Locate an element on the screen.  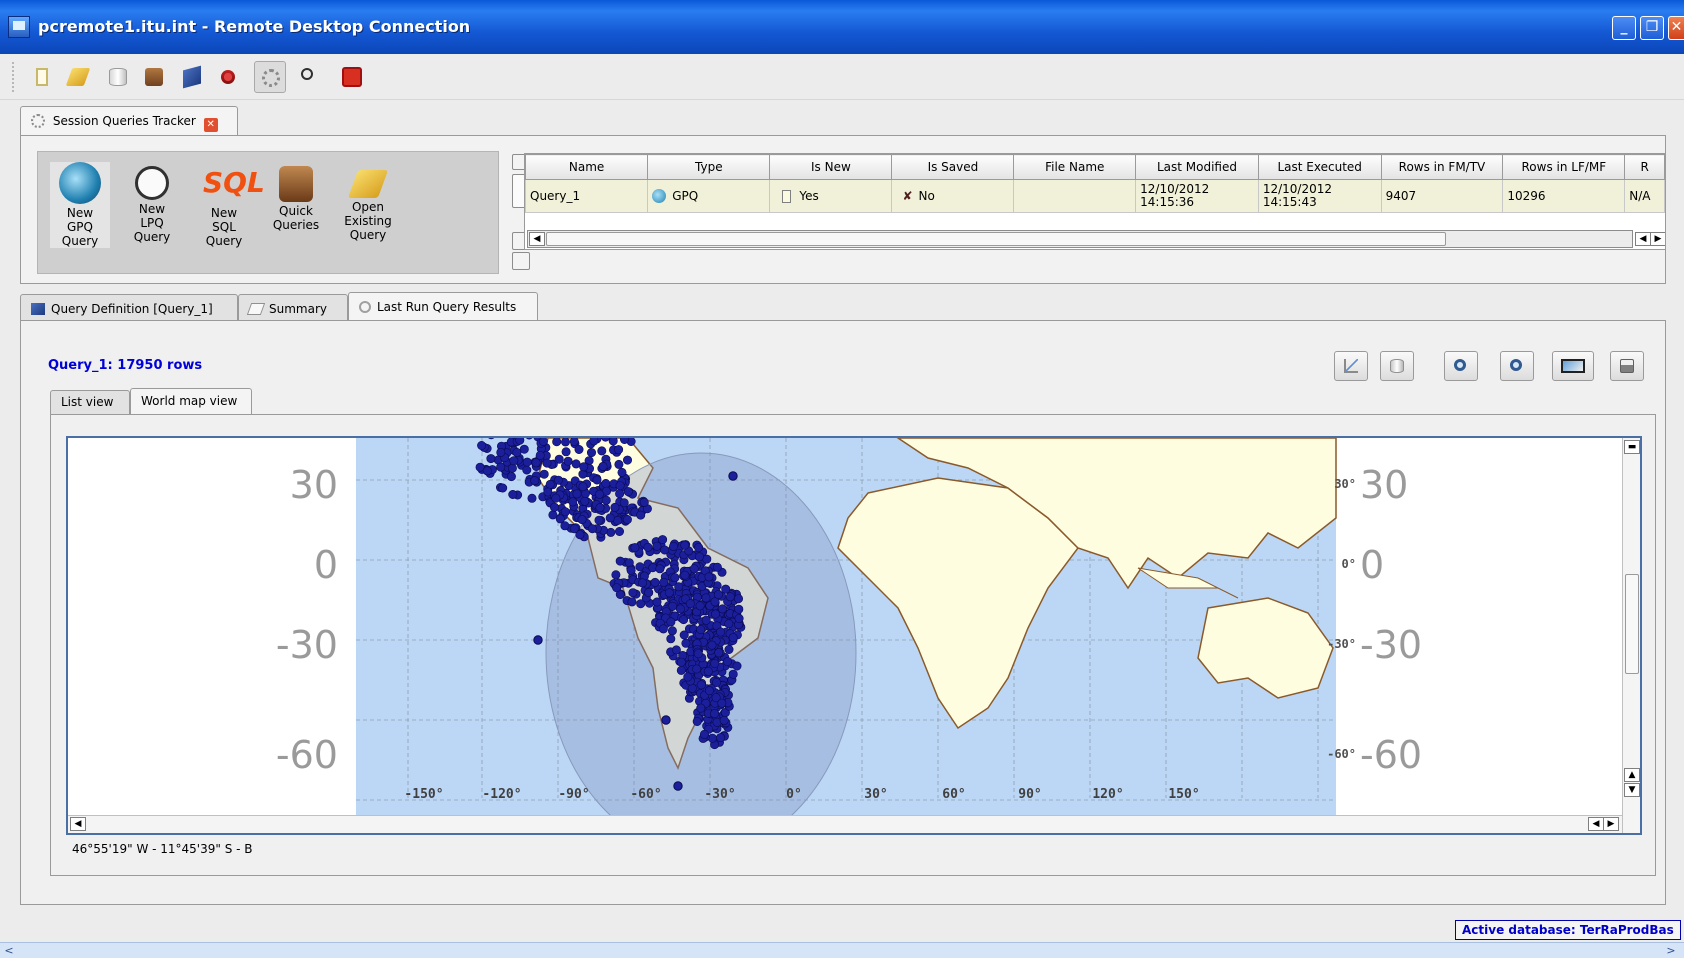
box-button is located at coordinates (154, 77).